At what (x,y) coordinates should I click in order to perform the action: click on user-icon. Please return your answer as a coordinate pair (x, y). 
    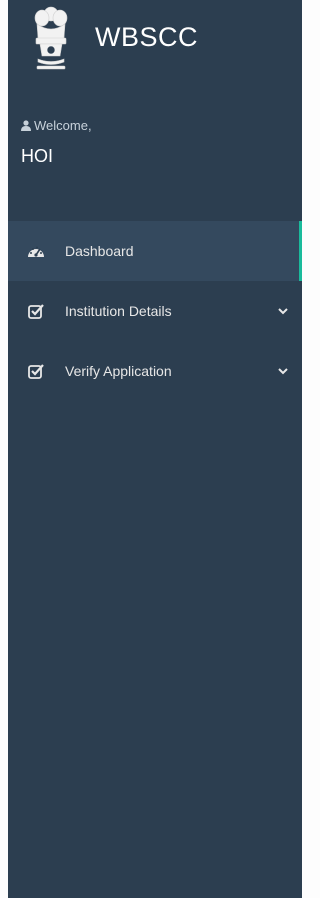
    Looking at the image, I should click on (26, 125).